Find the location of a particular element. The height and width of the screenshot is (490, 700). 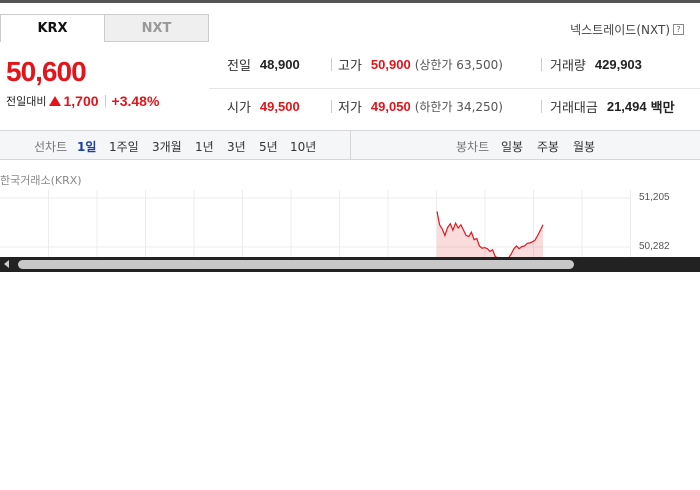

tab-nxt: NXT is located at coordinates (156, 28).